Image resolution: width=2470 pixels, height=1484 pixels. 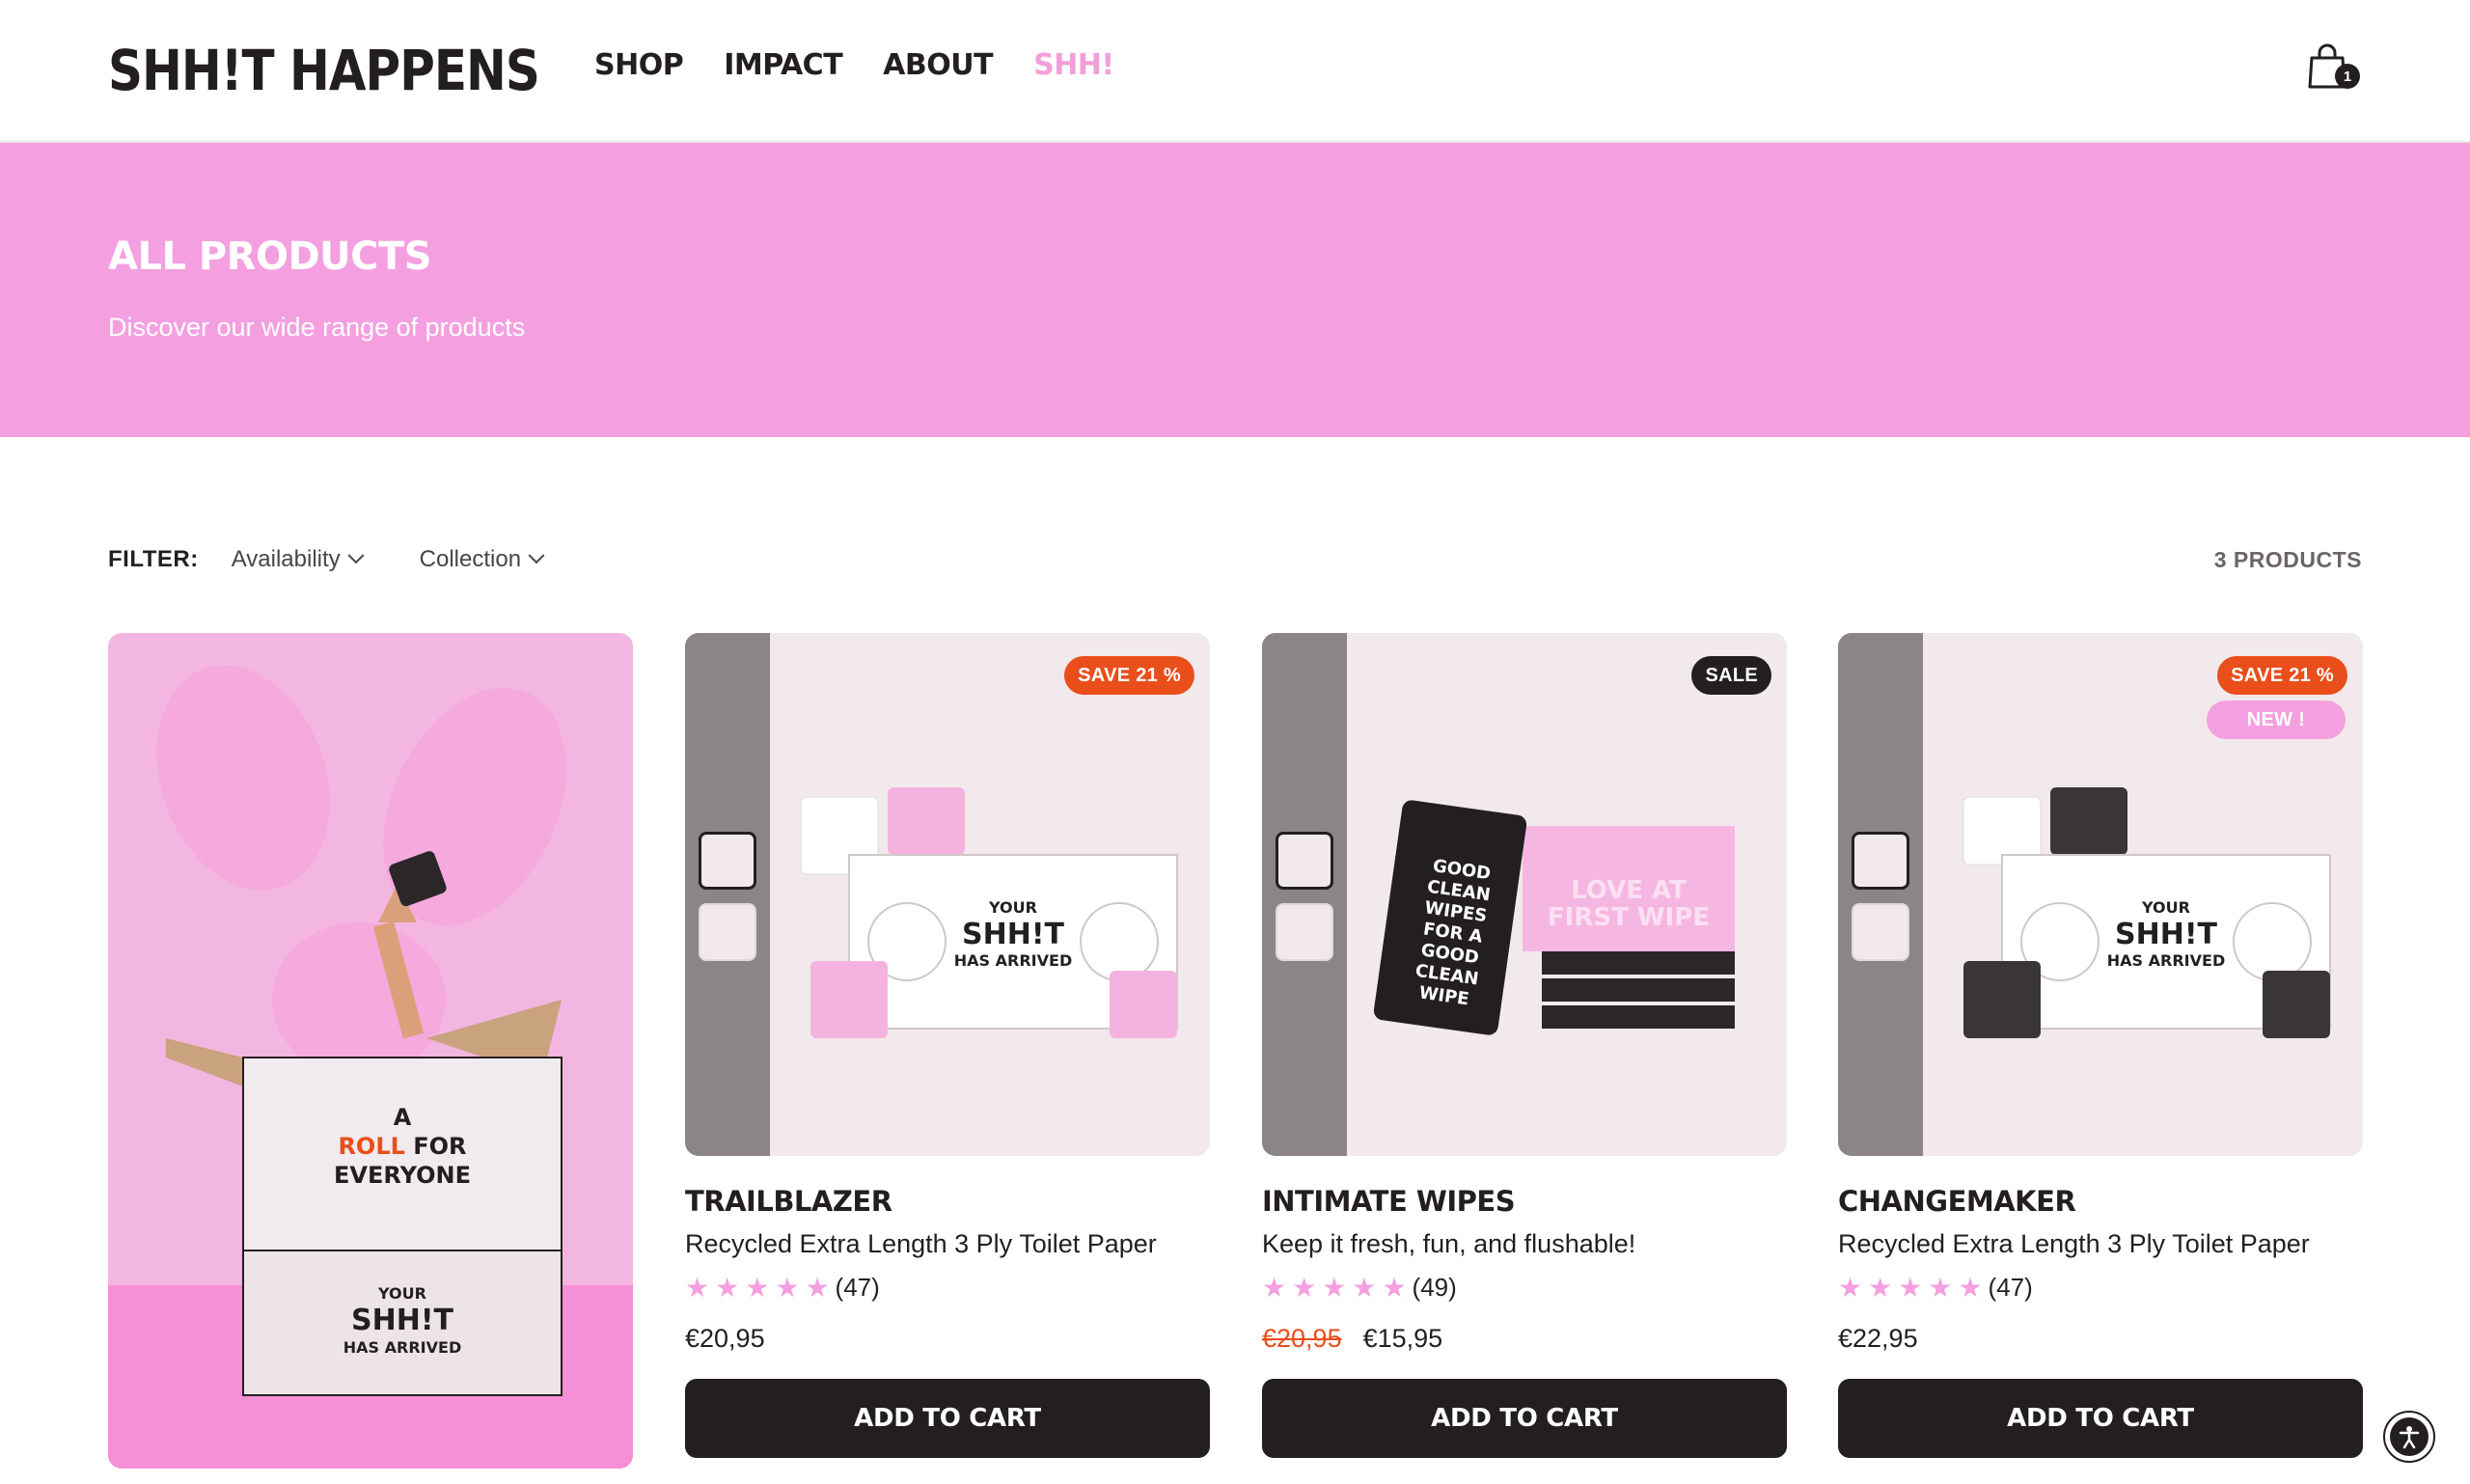 What do you see at coordinates (1629, 917) in the screenshot?
I see `svg-text: FIRST WIPE` at bounding box center [1629, 917].